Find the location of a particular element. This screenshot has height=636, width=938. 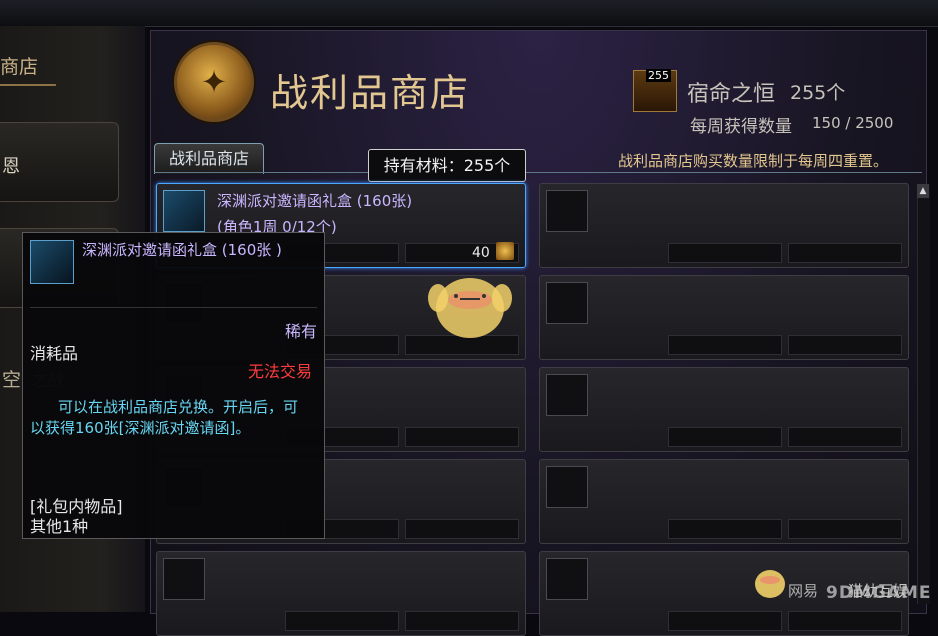

tab-loot-shop: 战利品商店 is located at coordinates (209, 158).